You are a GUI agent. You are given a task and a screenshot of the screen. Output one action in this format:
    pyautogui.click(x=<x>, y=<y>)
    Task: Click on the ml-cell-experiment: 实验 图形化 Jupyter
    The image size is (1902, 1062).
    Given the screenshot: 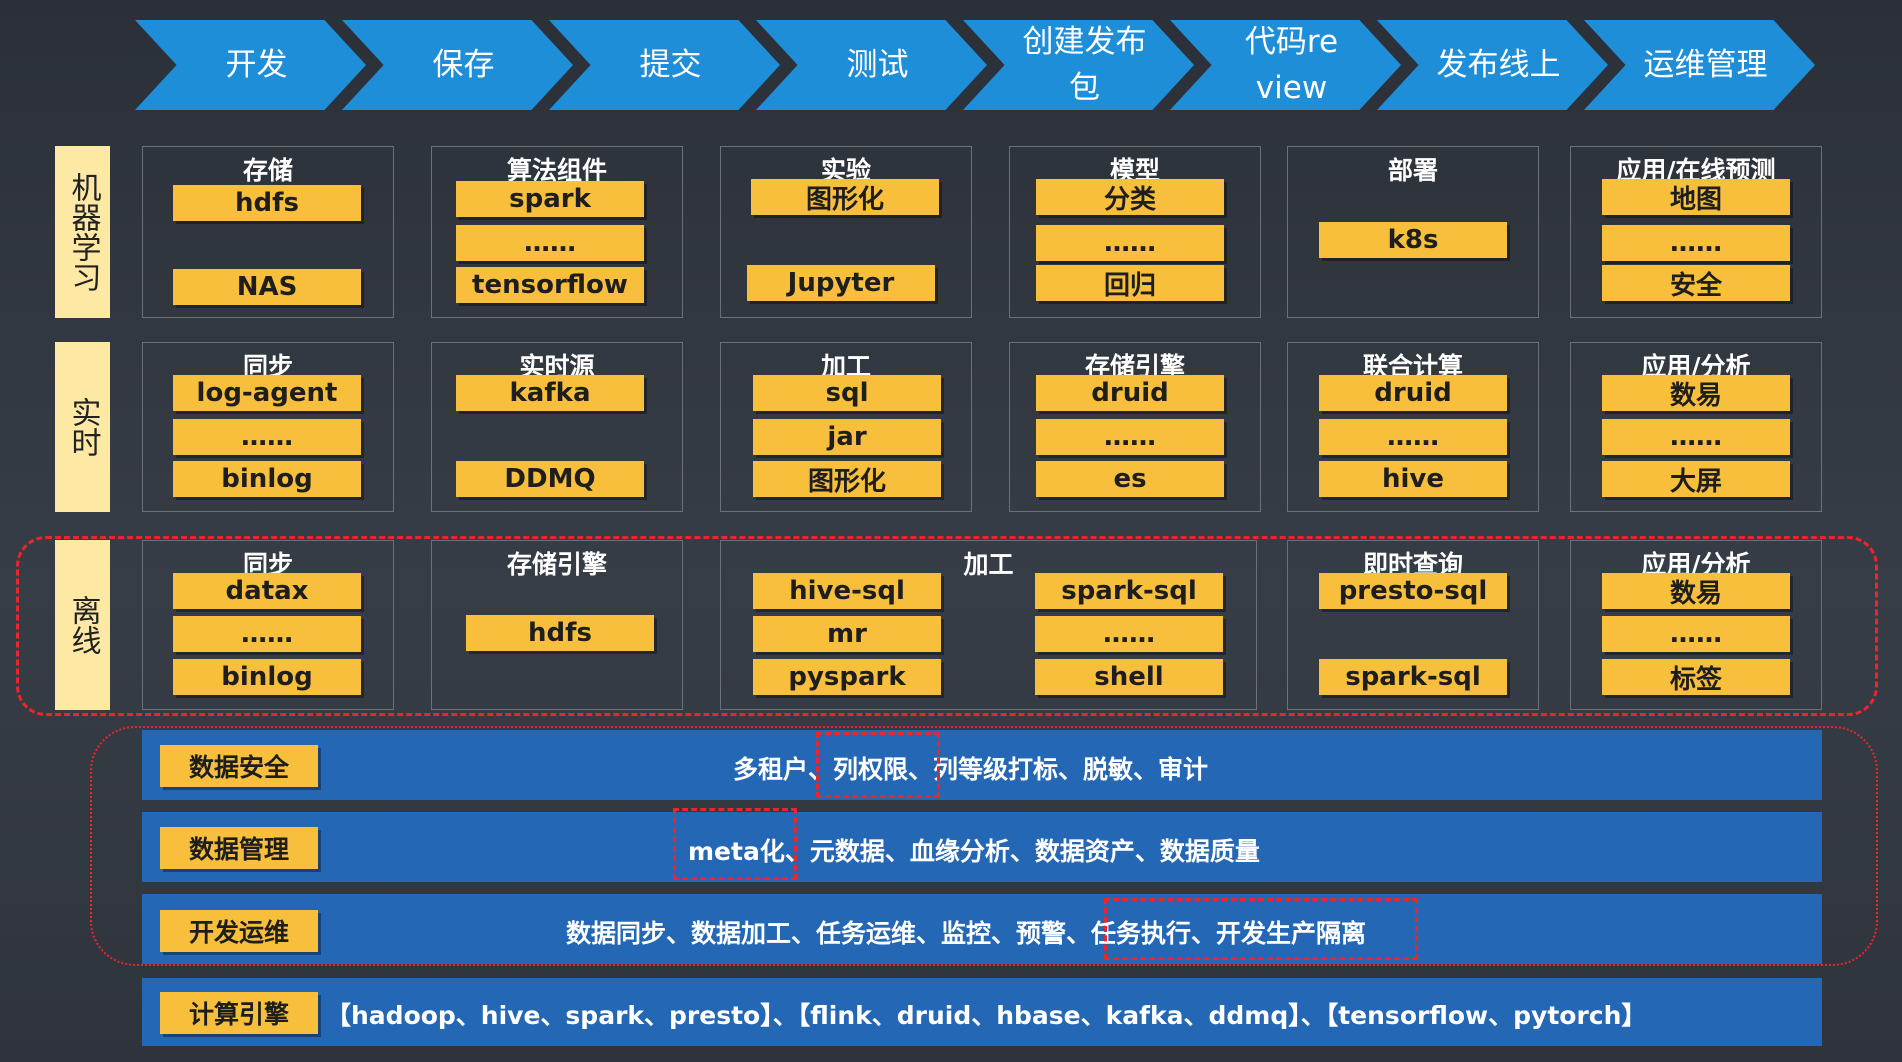 What is the action you would take?
    pyautogui.click(x=846, y=232)
    